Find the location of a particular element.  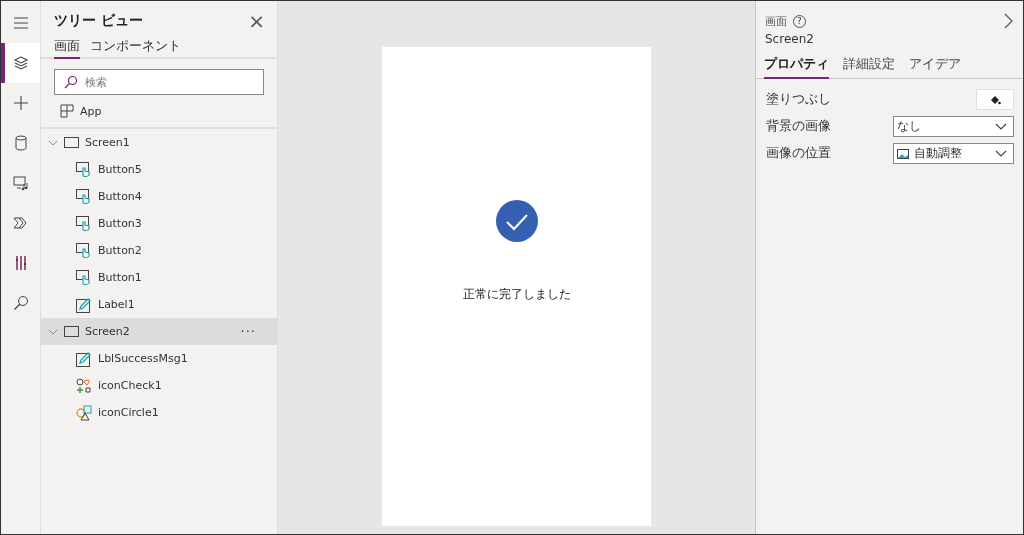

screen-name: Screen2 is located at coordinates (789, 38).